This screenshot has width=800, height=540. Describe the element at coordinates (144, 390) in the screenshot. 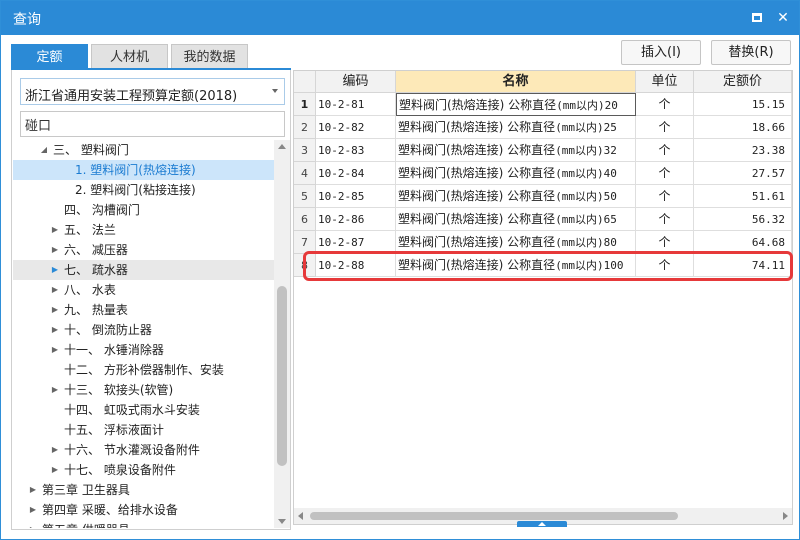

I see `tree-item: ▶ 十三、 软接头(软管)` at that location.